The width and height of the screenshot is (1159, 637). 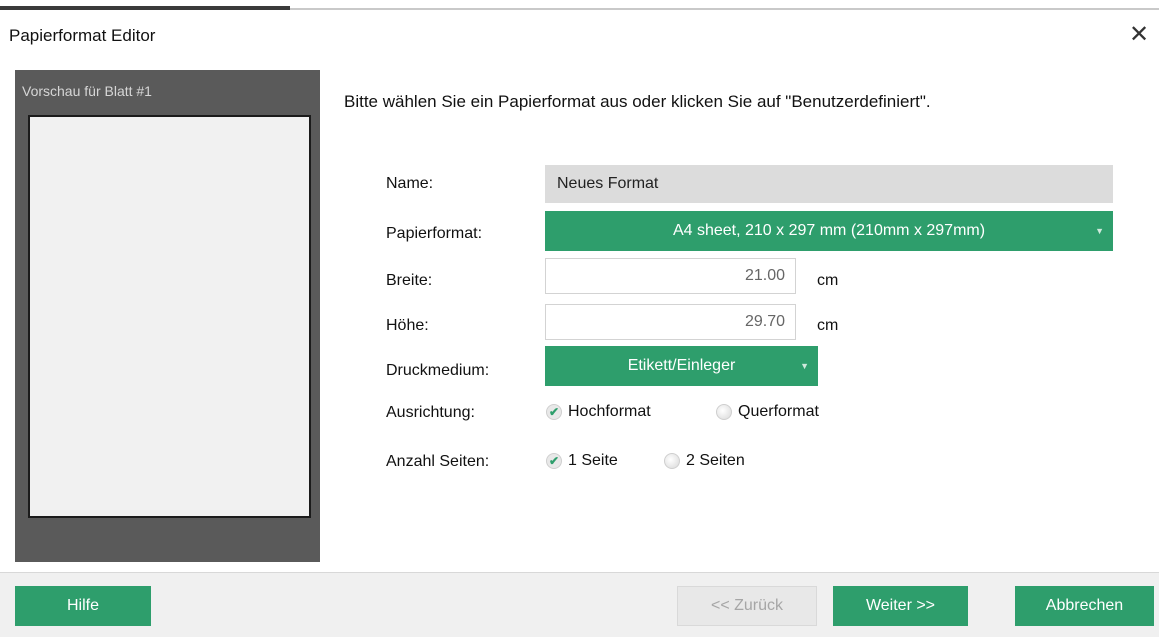 What do you see at coordinates (828, 325) in the screenshot?
I see `height-unit: cm` at bounding box center [828, 325].